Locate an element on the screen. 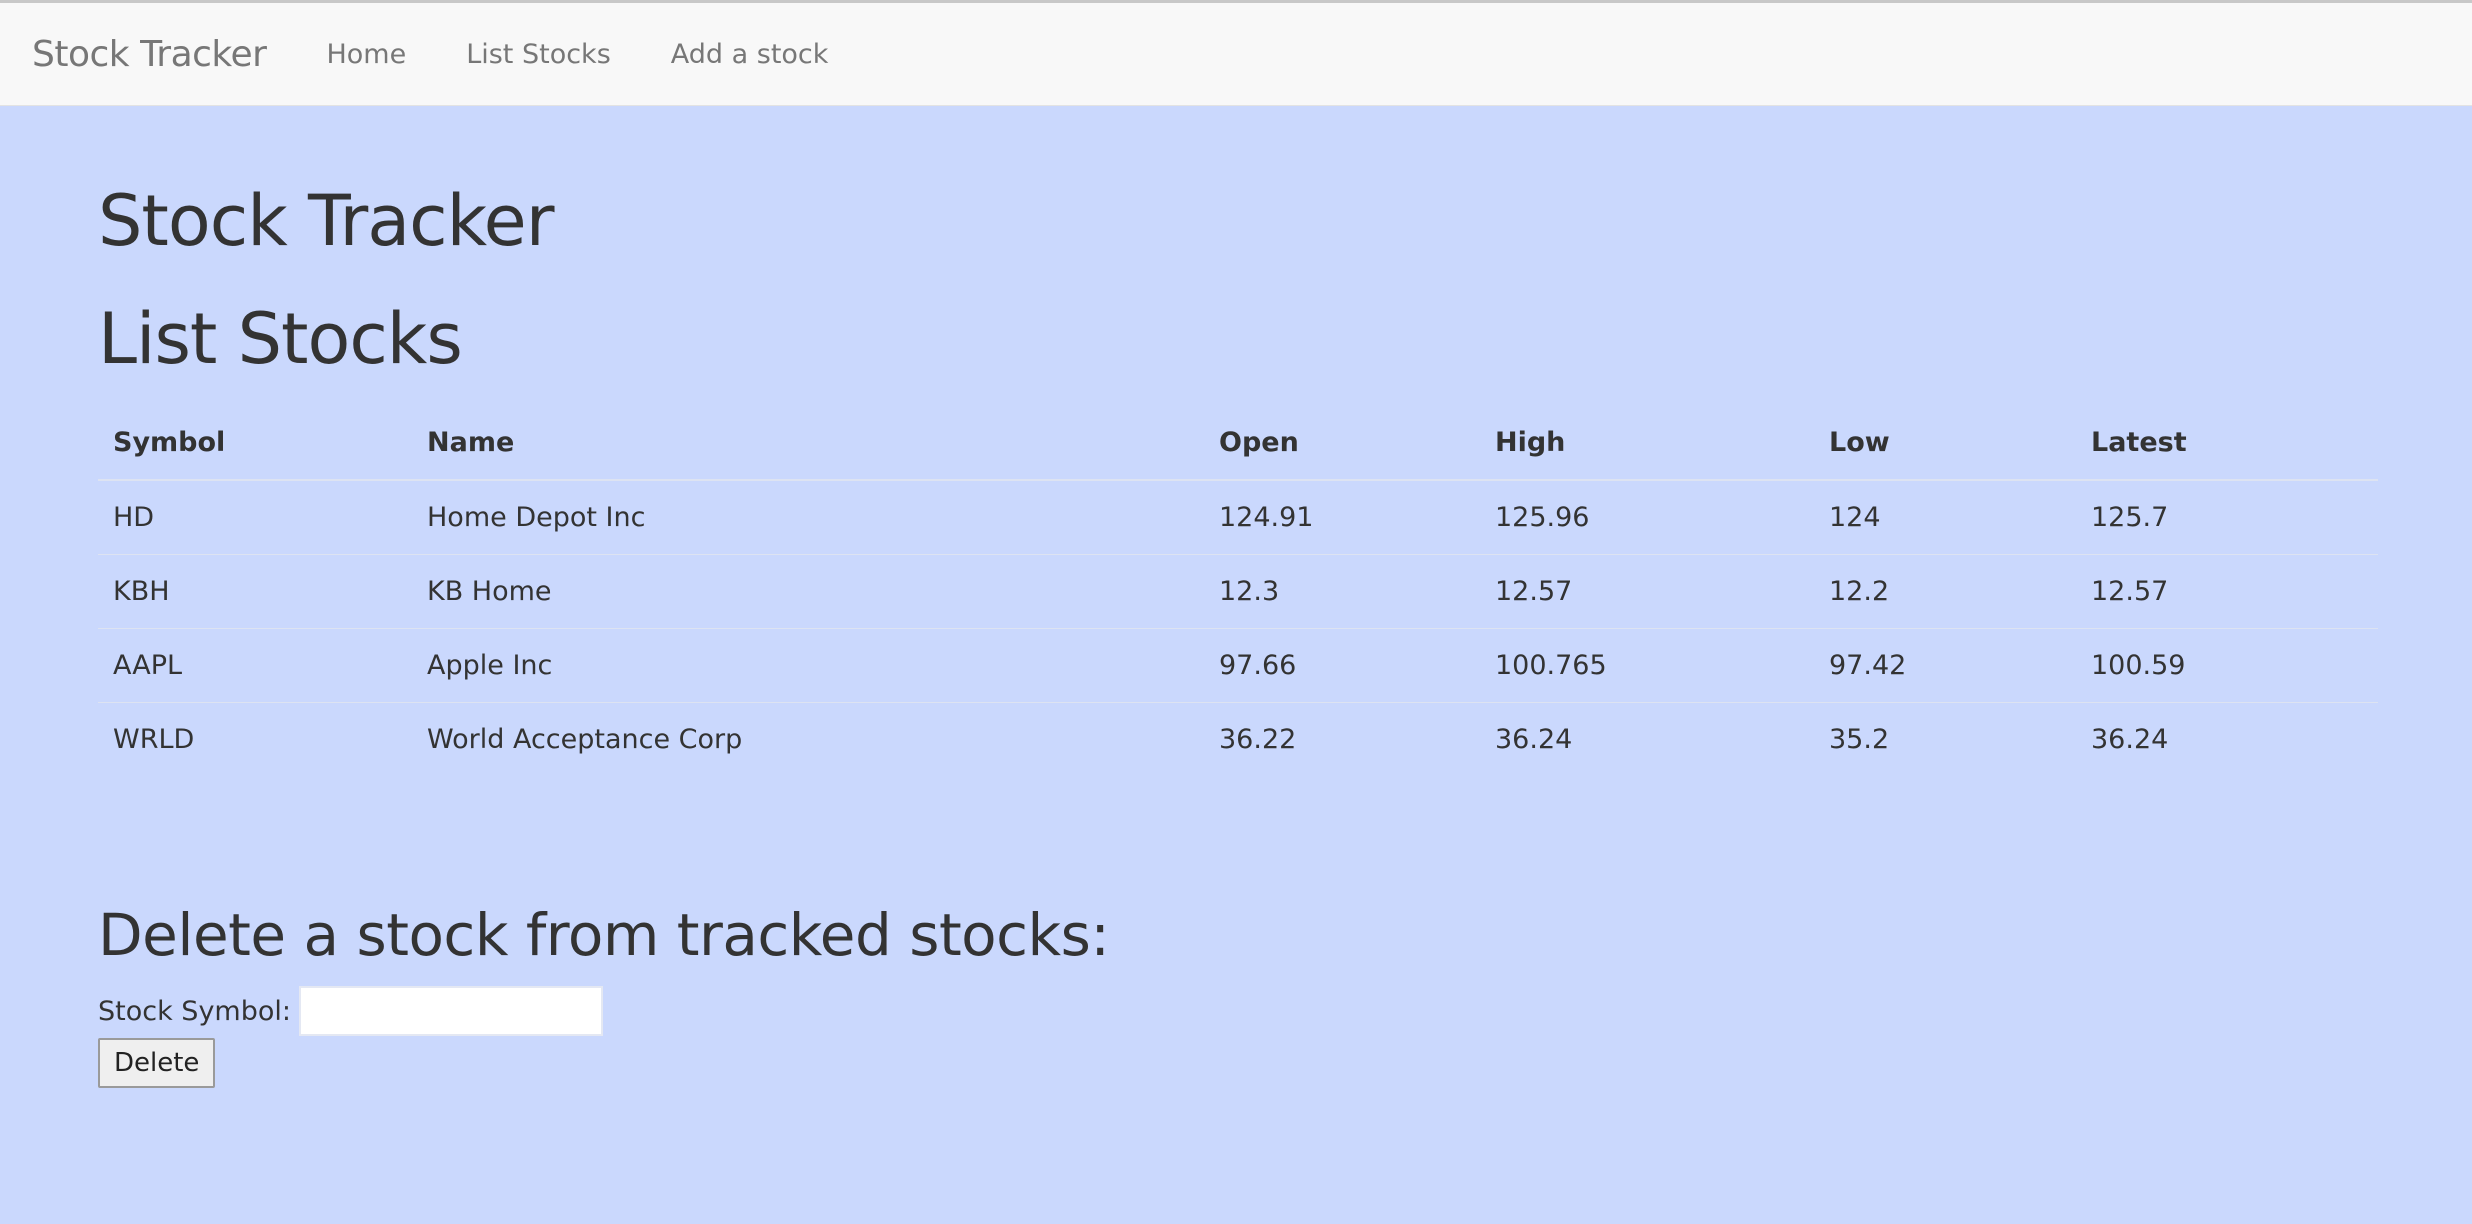 The width and height of the screenshot is (2472, 1224). cell-low: 35.2 is located at coordinates (1945, 738).